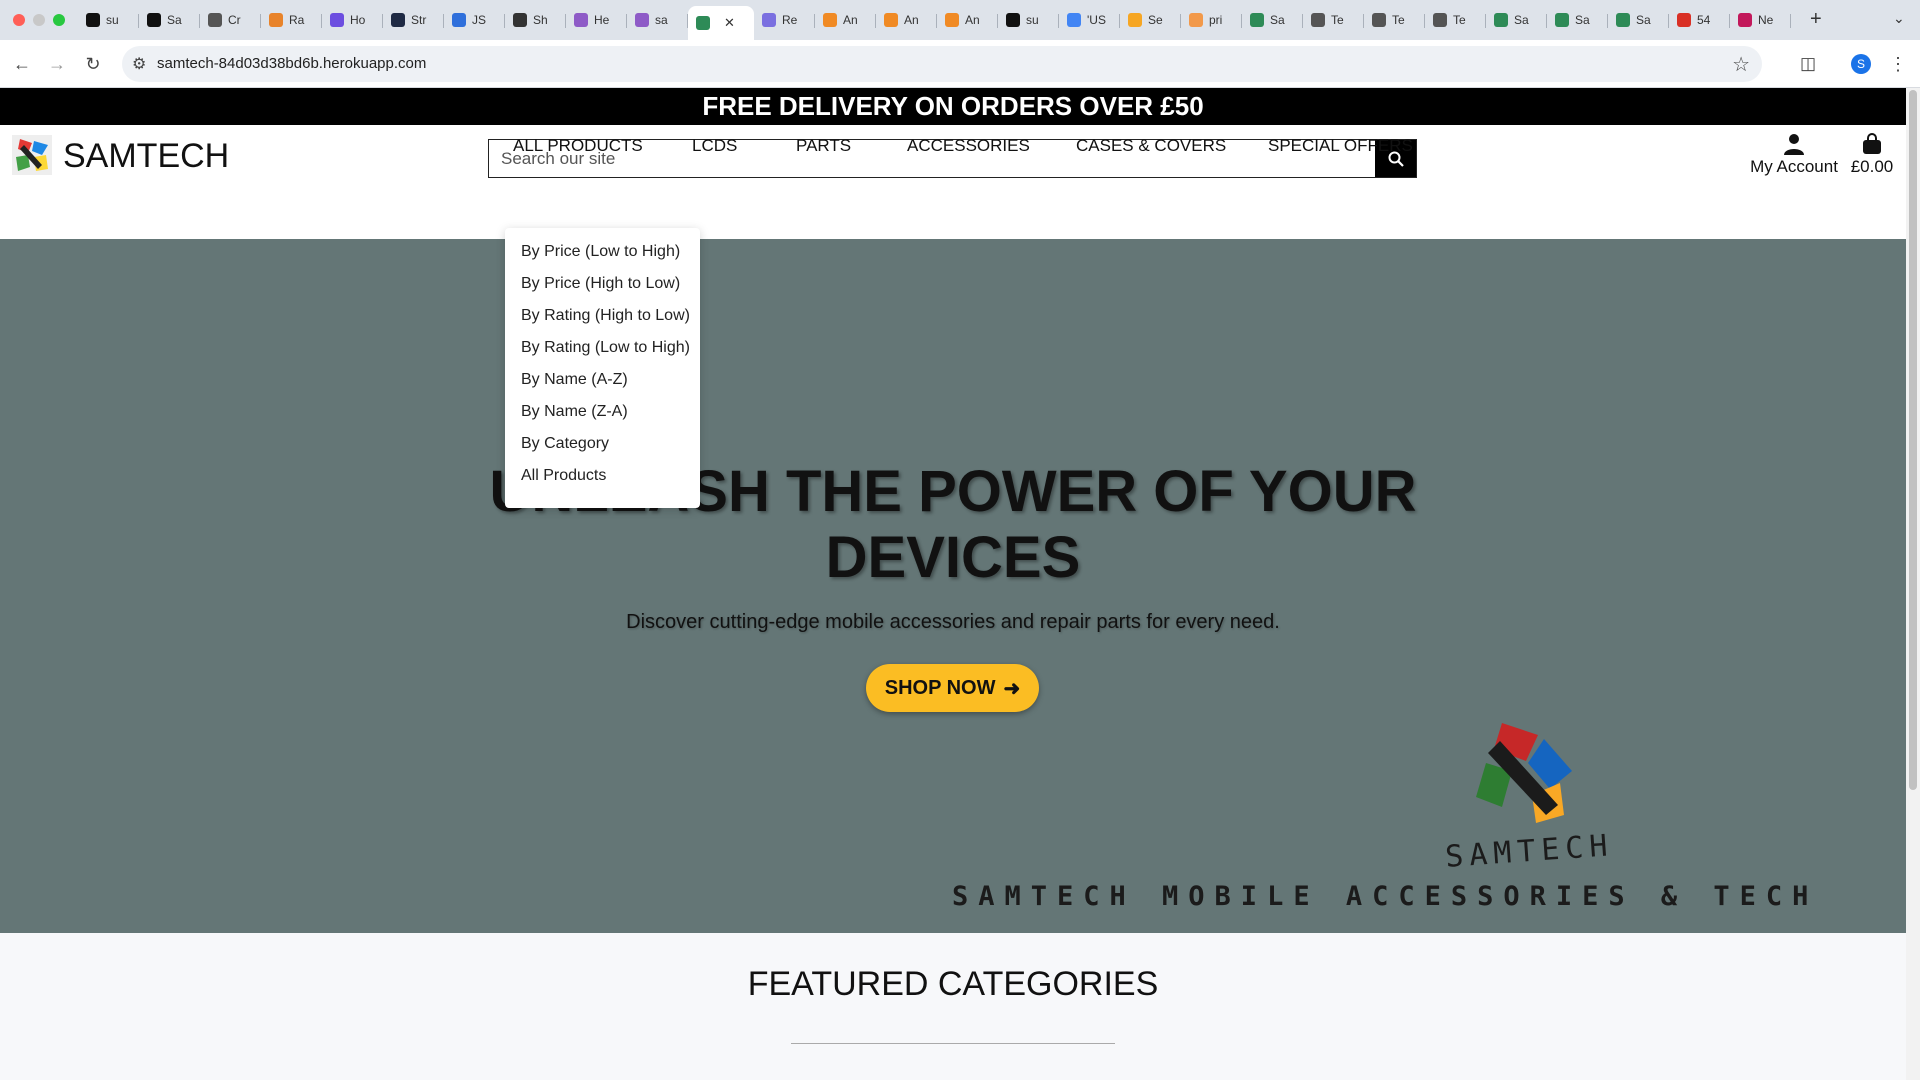 Image resolution: width=1920 pixels, height=1080 pixels. Describe the element at coordinates (1794, 166) in the screenshot. I see `my-account-label: My Account` at that location.